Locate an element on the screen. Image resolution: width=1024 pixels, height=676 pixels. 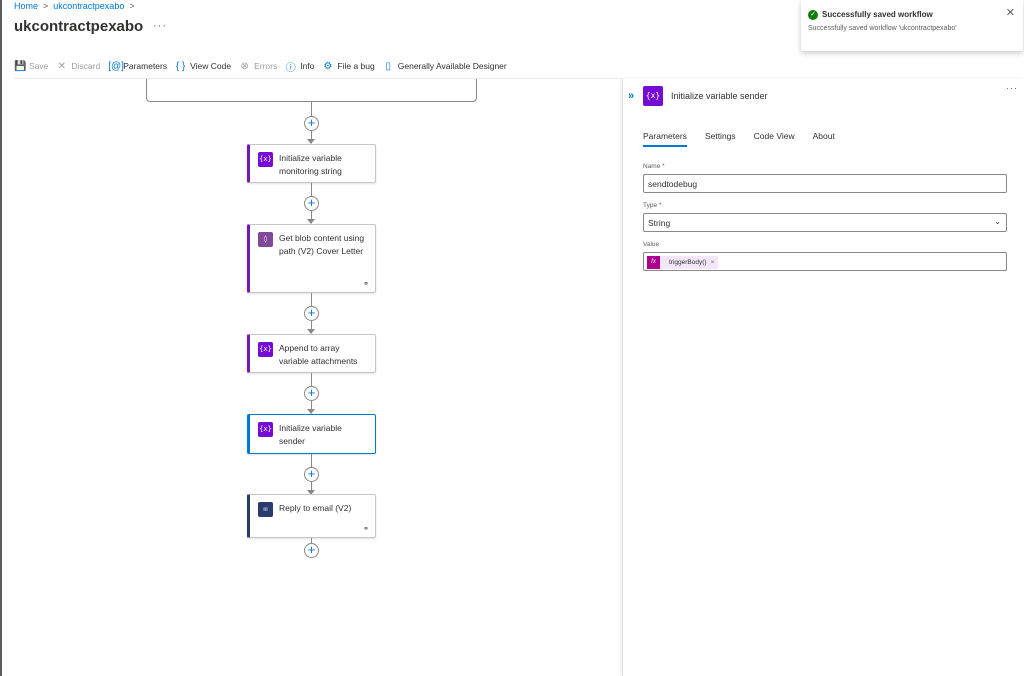
check-circle-icon: ✓ is located at coordinates (813, 15).